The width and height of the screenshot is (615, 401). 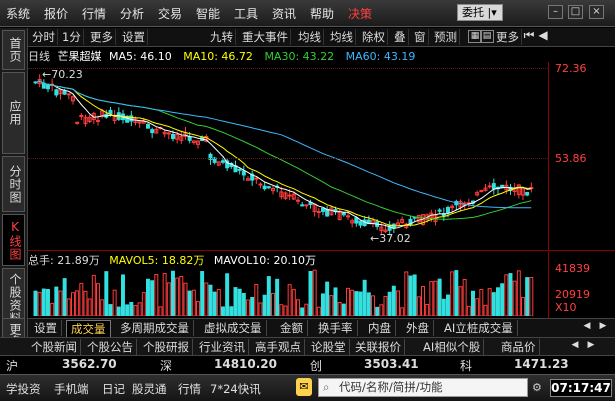 What do you see at coordinates (12, 365) in the screenshot?
I see `index-sh-name: 沪` at bounding box center [12, 365].